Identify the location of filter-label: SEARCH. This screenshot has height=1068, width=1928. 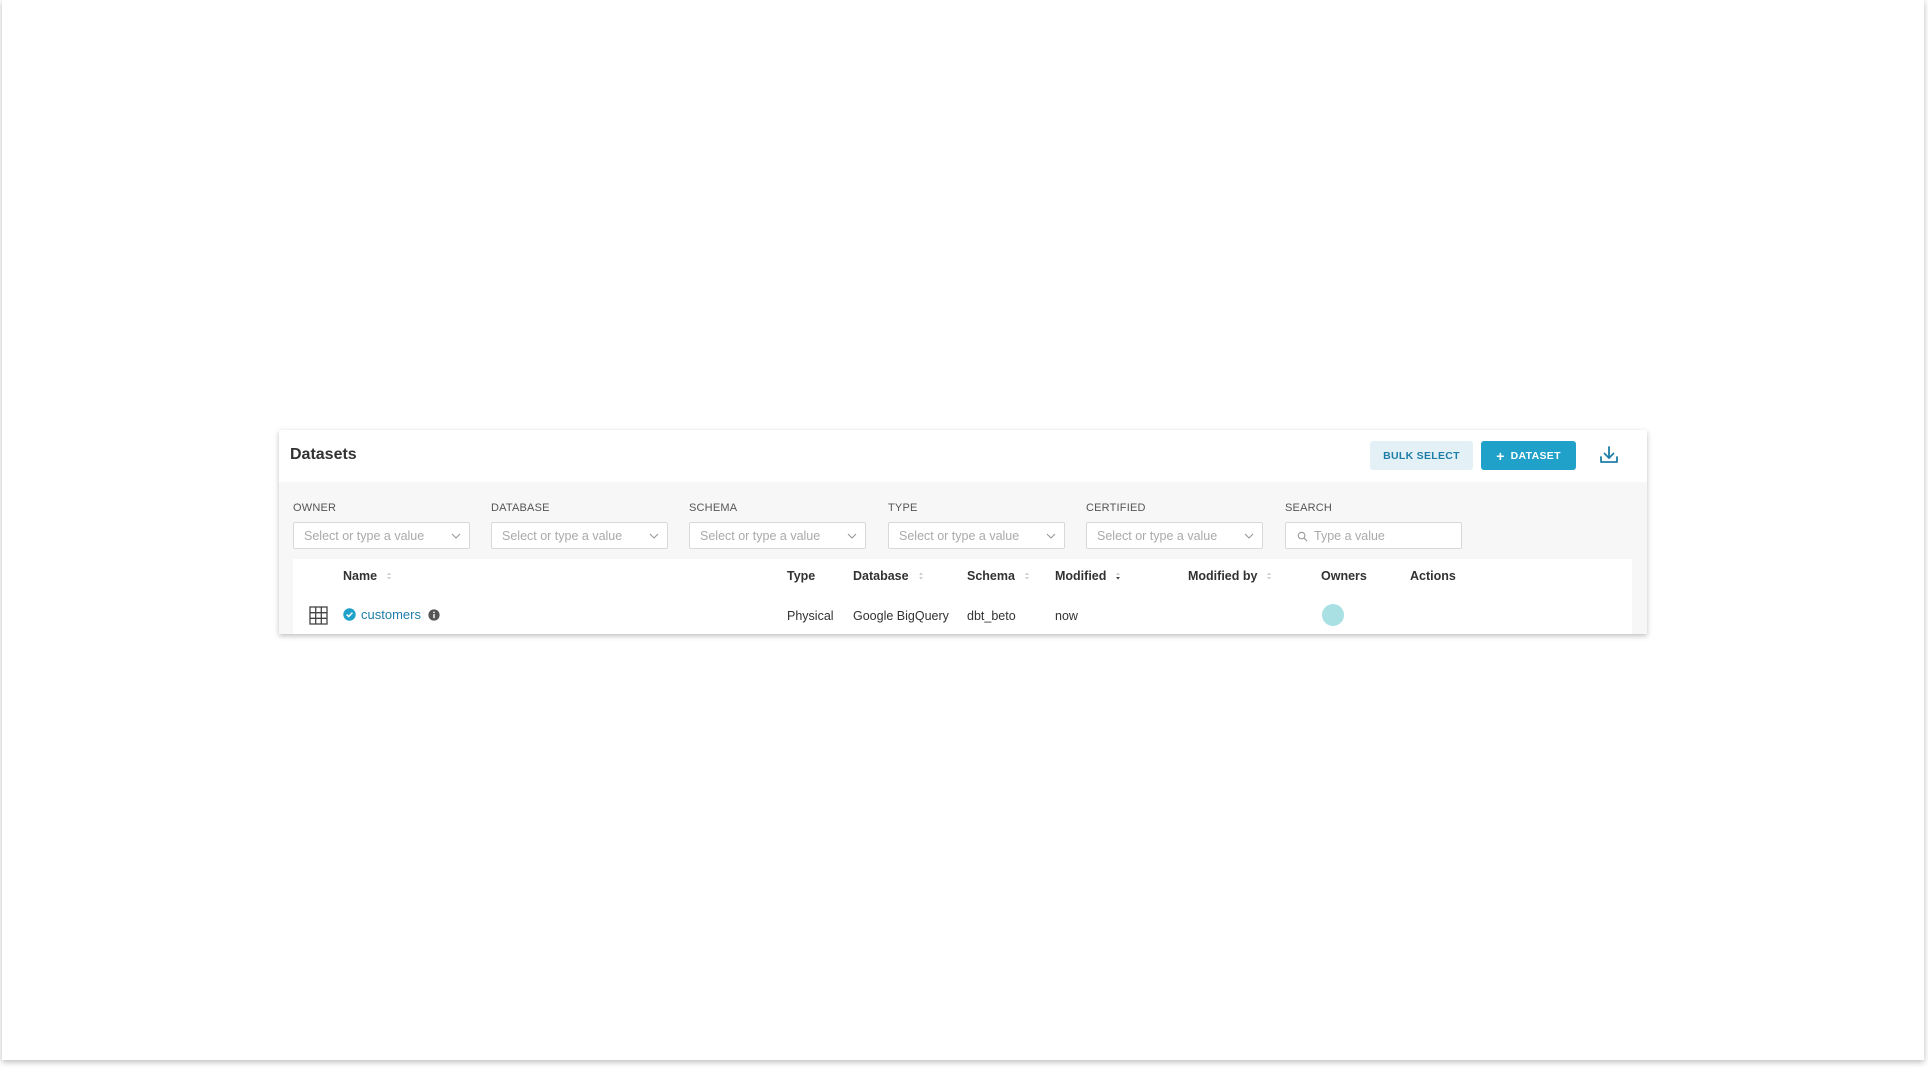
(1309, 508).